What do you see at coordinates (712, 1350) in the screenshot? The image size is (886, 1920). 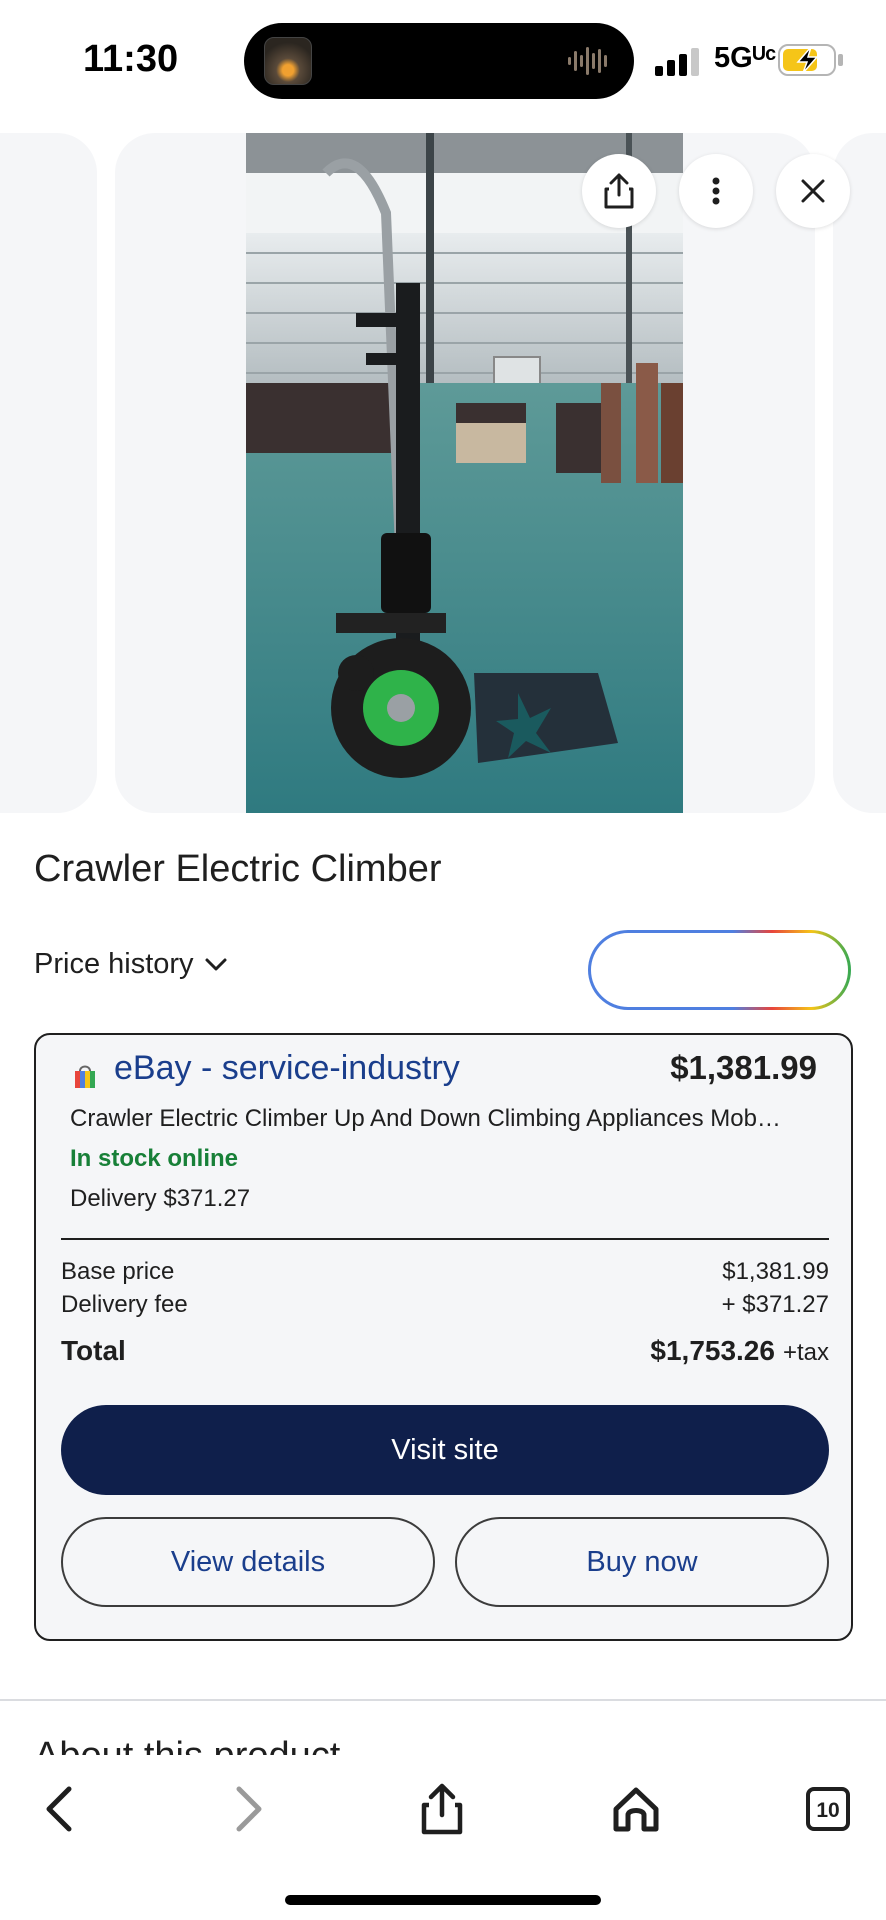 I see `total-value: $1,753.26` at bounding box center [712, 1350].